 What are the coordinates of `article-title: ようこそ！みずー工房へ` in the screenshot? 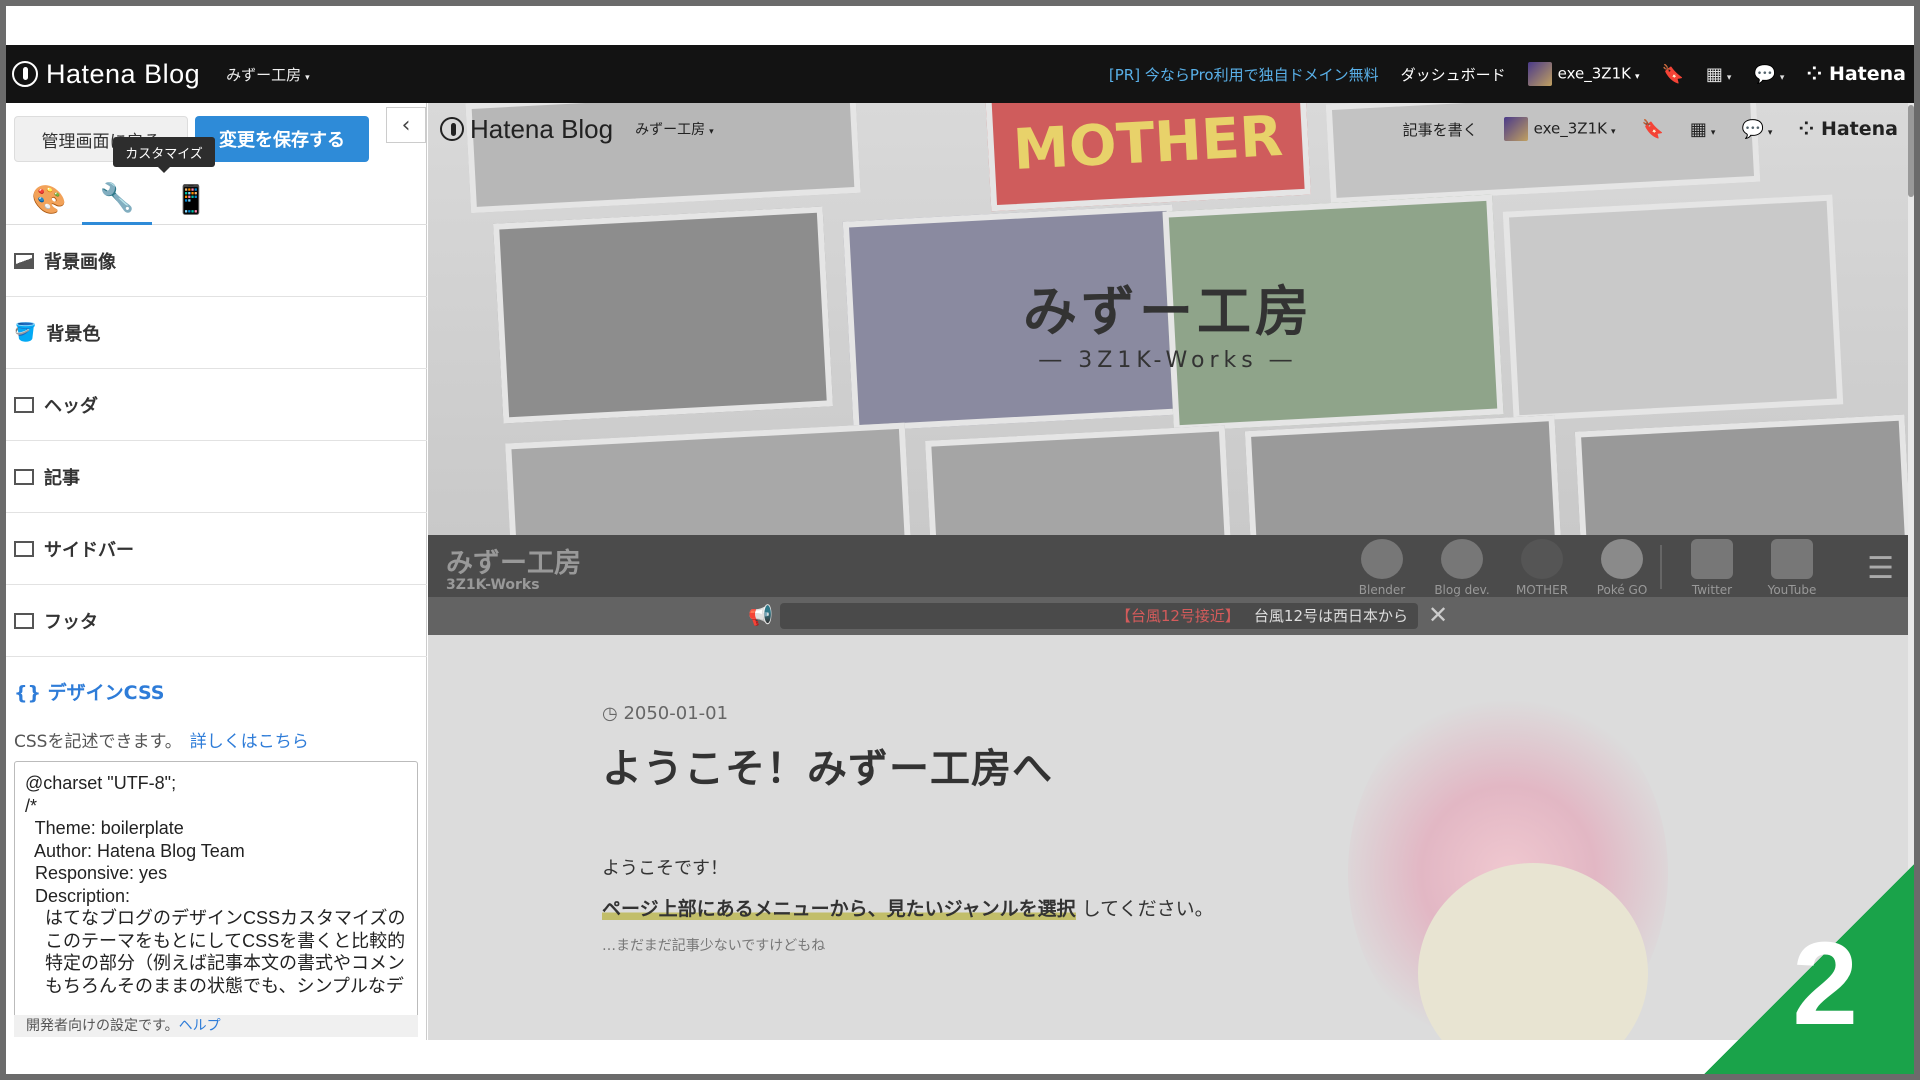 It's located at (908, 765).